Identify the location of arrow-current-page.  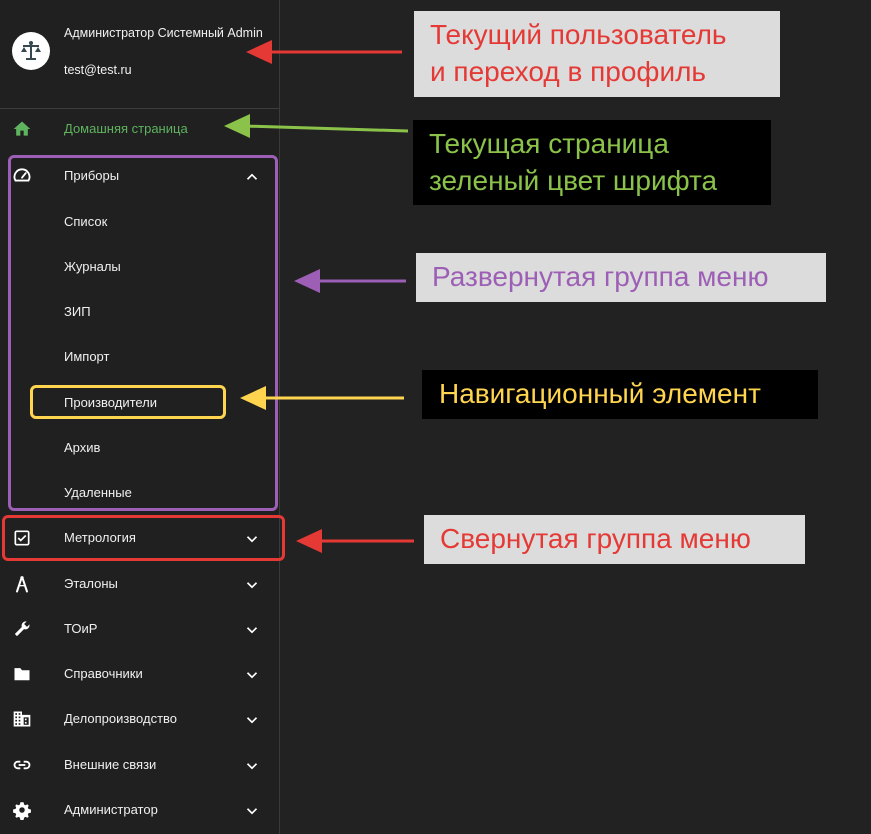
(316, 126).